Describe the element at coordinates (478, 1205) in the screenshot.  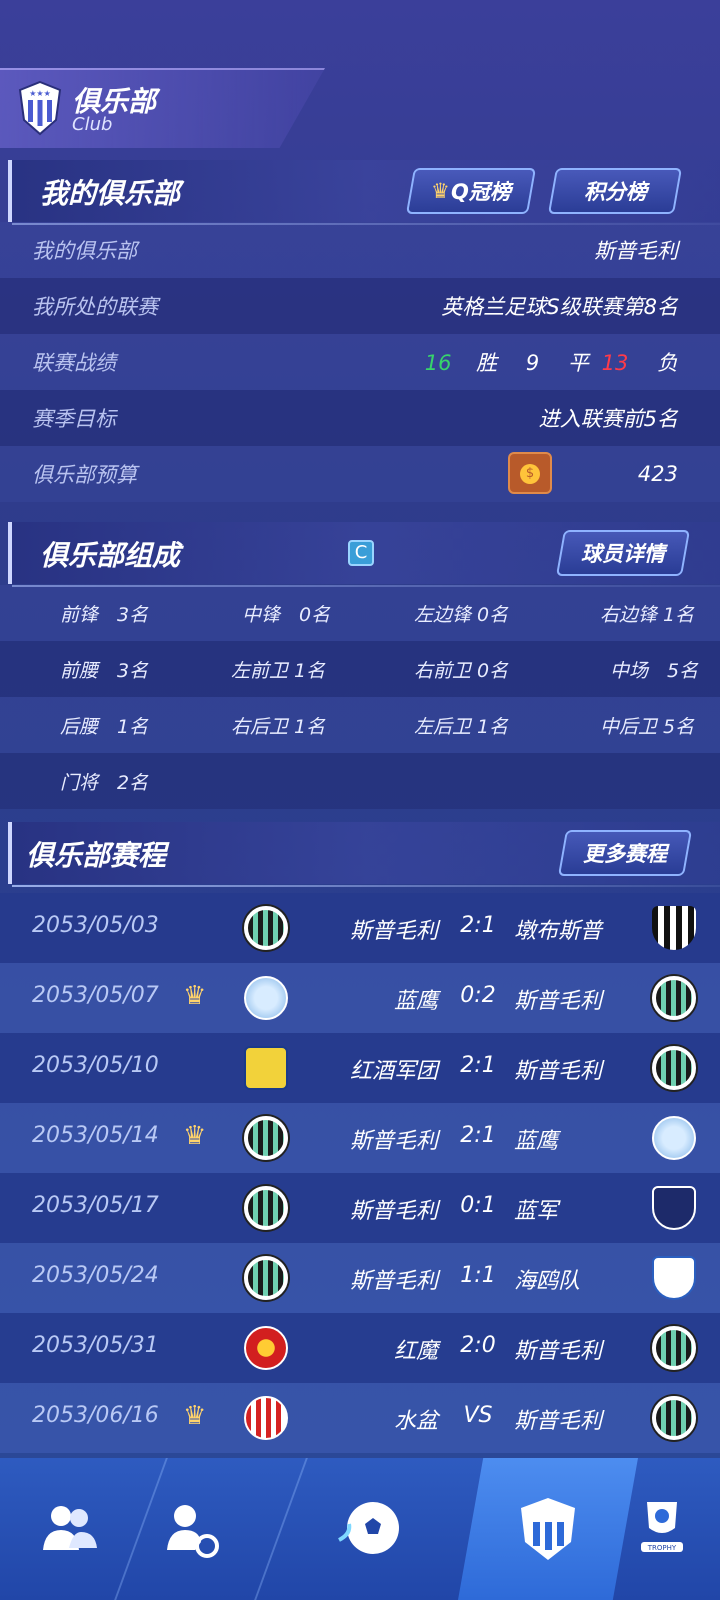
I see `match-score: 0:1` at that location.